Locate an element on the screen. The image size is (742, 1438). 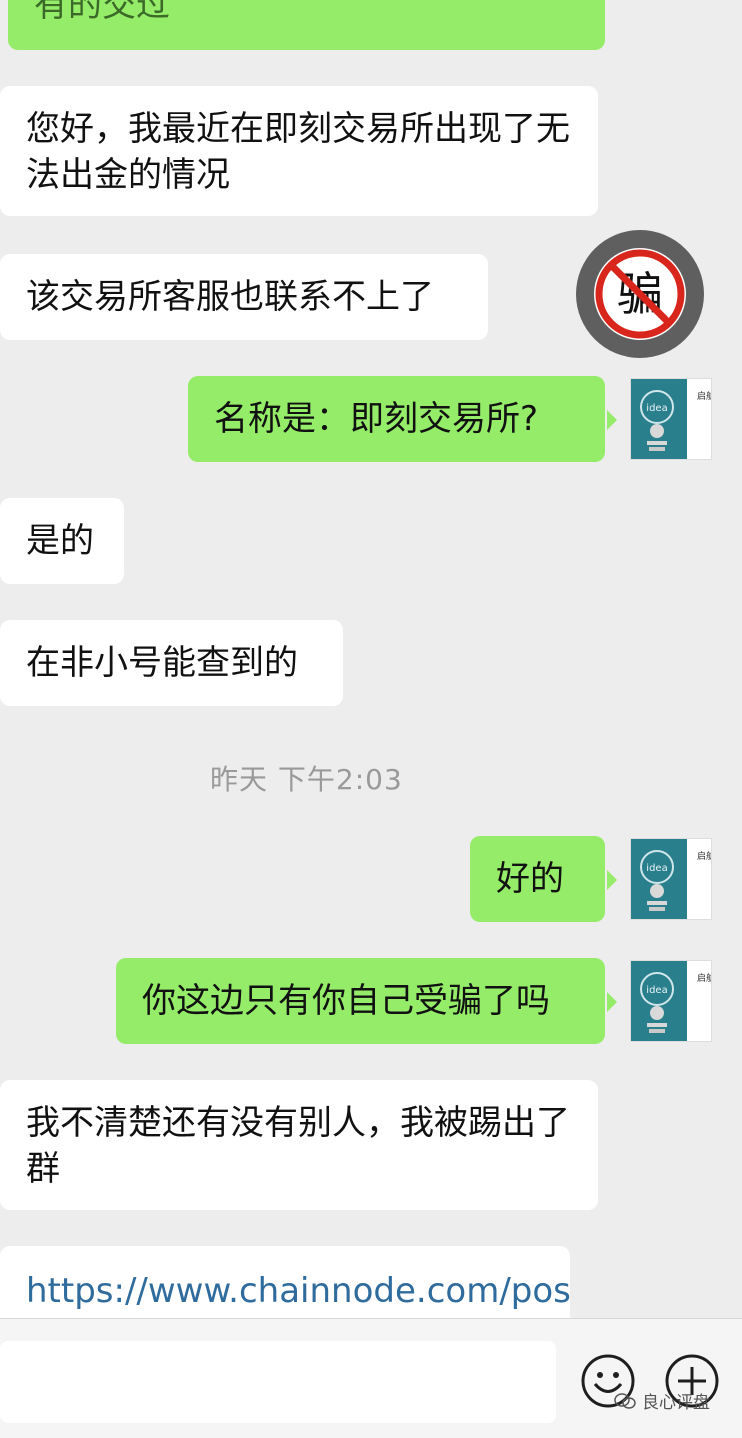
message-text: 您好，我最近在即刻交易所出现了无法出金的情况 is located at coordinates (298, 152).